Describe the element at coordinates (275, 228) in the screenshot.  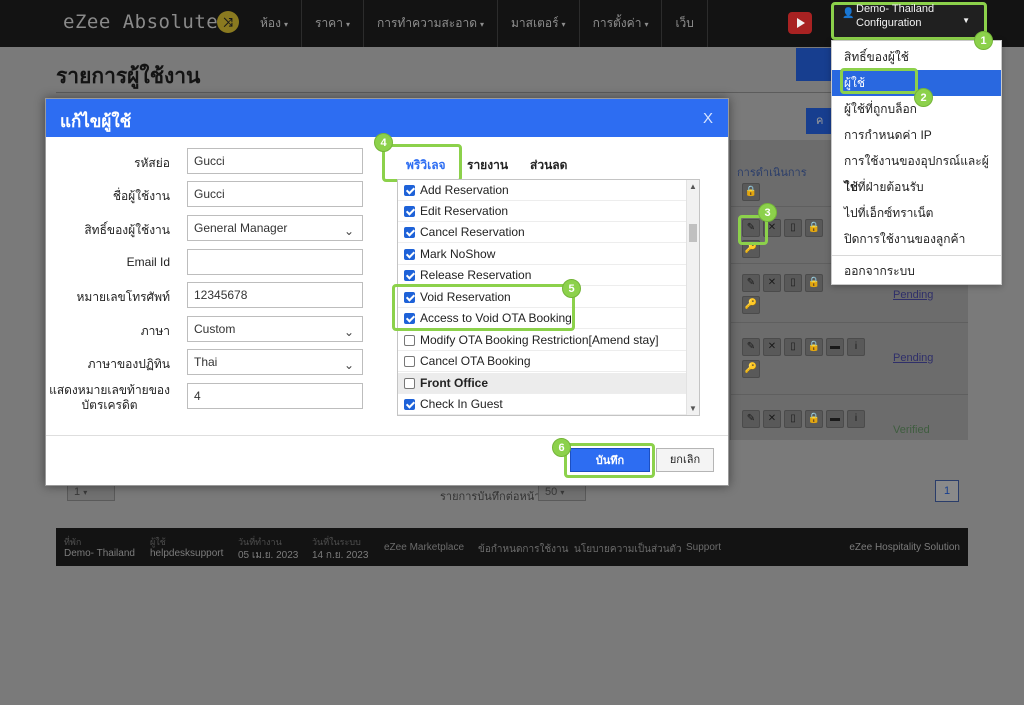
I see `user-rights-select: General Manager ⌄` at that location.